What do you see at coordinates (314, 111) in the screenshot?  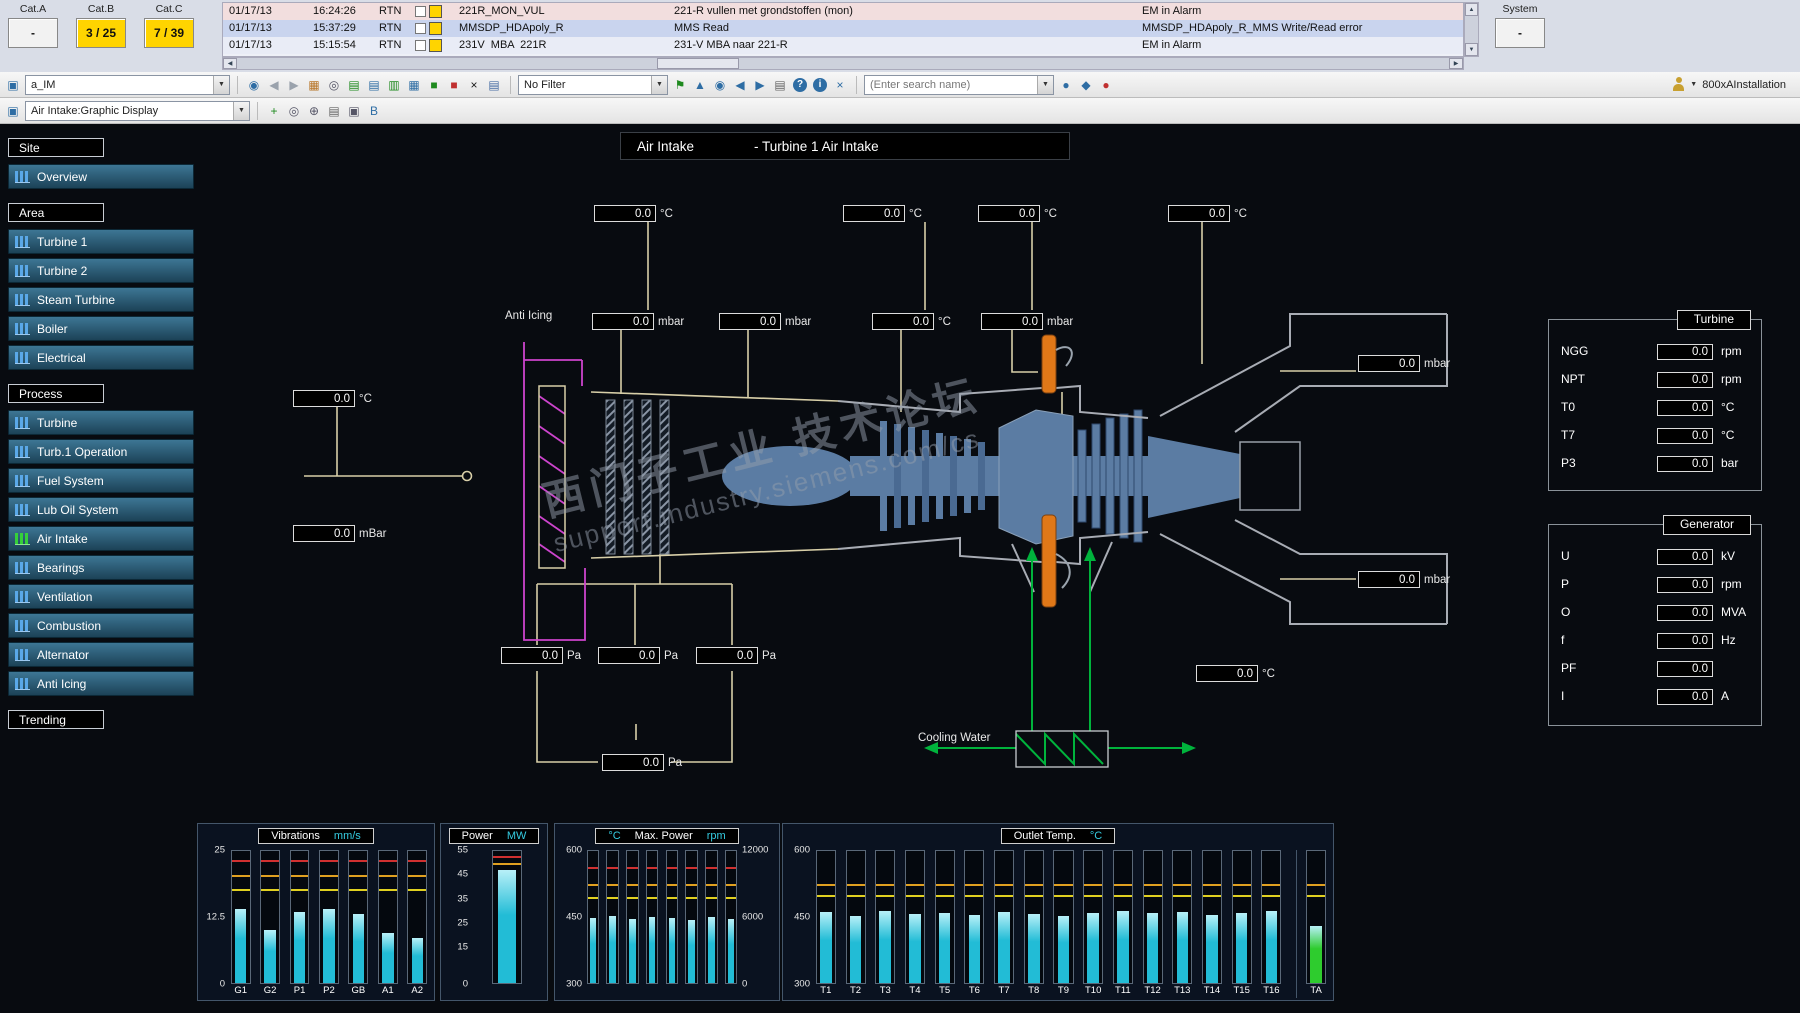 I see `pan-hand-icon: ⊕` at bounding box center [314, 111].